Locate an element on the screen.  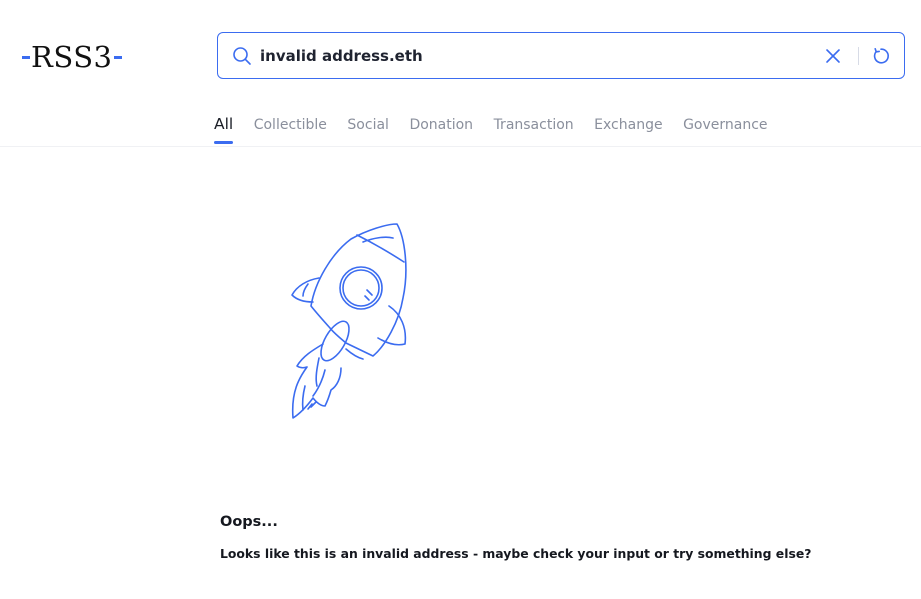
refresh-icon is located at coordinates (881, 55).